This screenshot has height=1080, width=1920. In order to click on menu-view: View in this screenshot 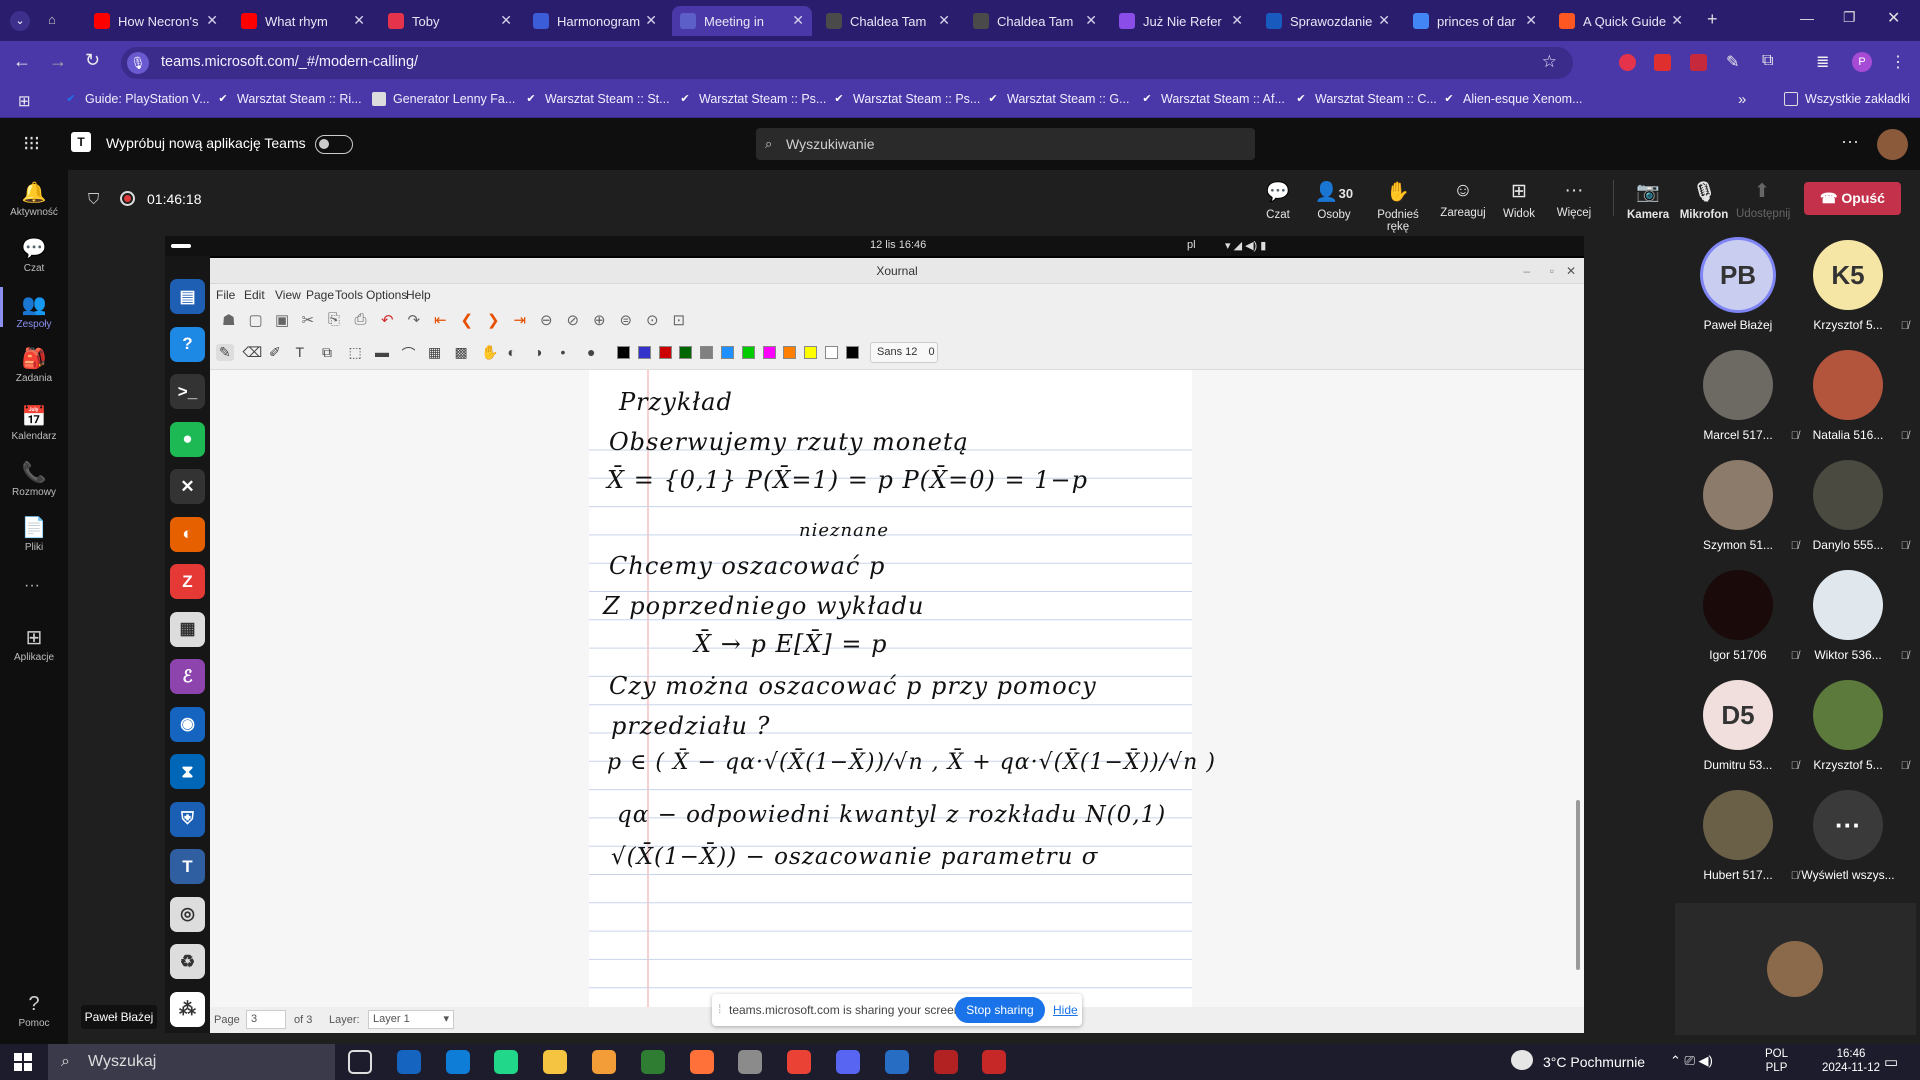, I will do `click(288, 295)`.